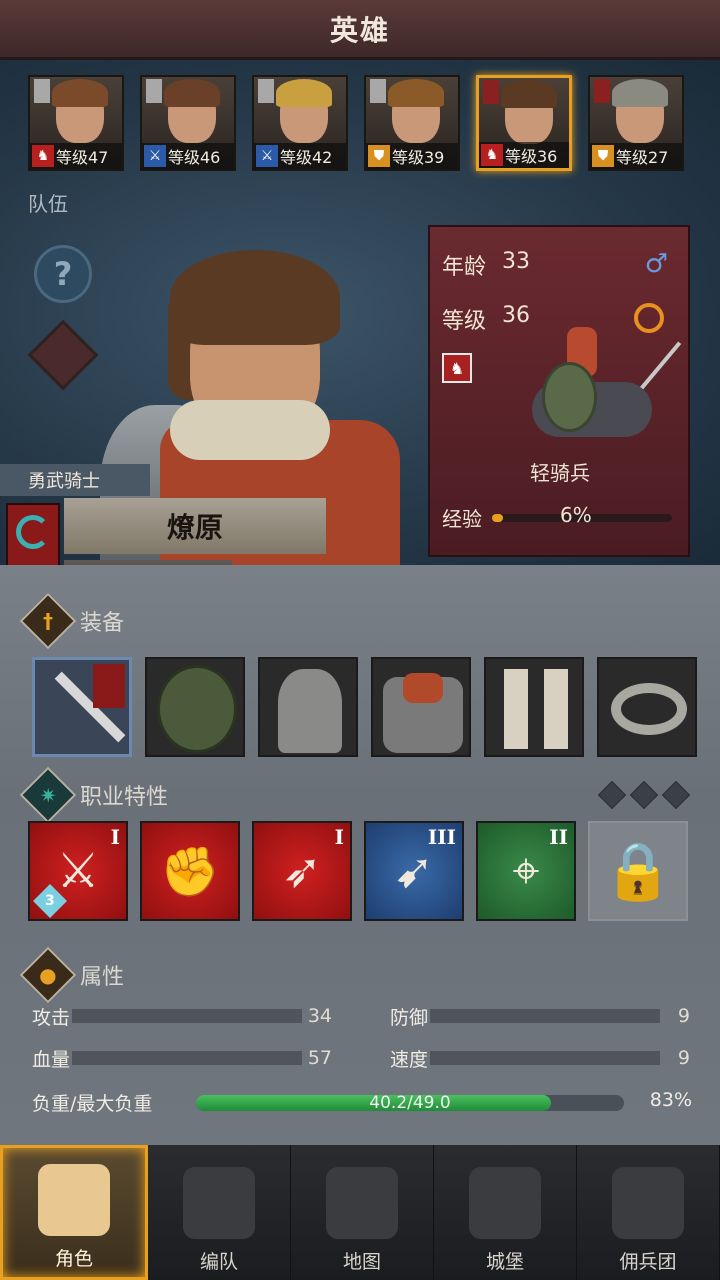 This screenshot has width=720, height=1280. What do you see at coordinates (194, 157) in the screenshot?
I see `hero-level: 等级46` at bounding box center [194, 157].